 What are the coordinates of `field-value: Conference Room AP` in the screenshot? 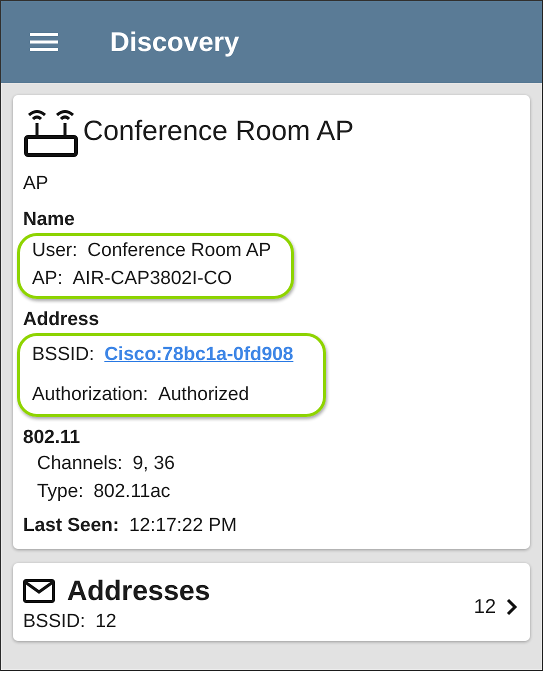 It's located at (179, 250).